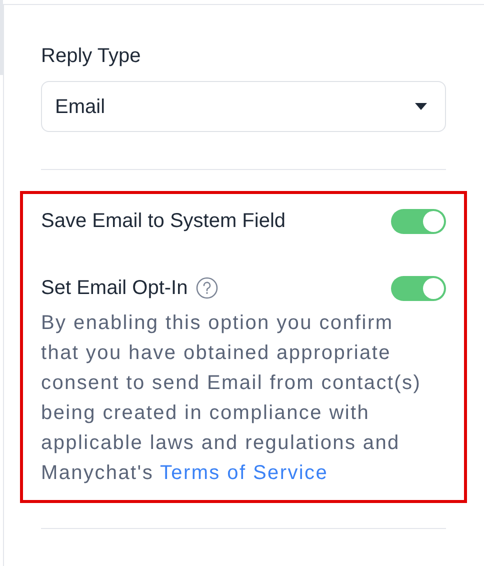 This screenshot has width=484, height=566. Describe the element at coordinates (207, 288) in the screenshot. I see `help-icon` at that location.